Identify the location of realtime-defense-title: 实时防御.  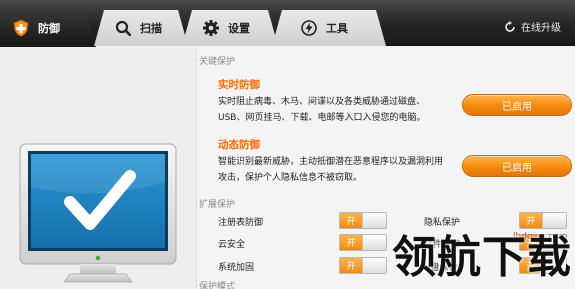
(239, 85).